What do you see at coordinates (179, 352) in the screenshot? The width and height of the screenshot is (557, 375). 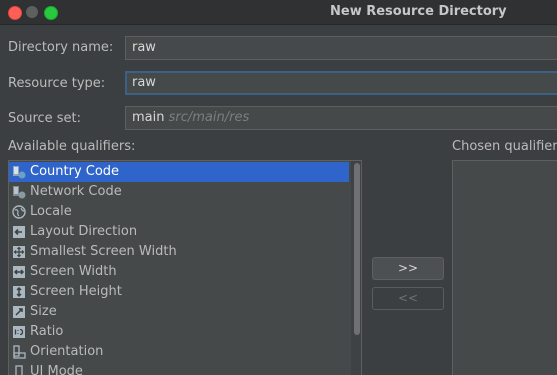 I see `list-item-orientation: Orientation` at bounding box center [179, 352].